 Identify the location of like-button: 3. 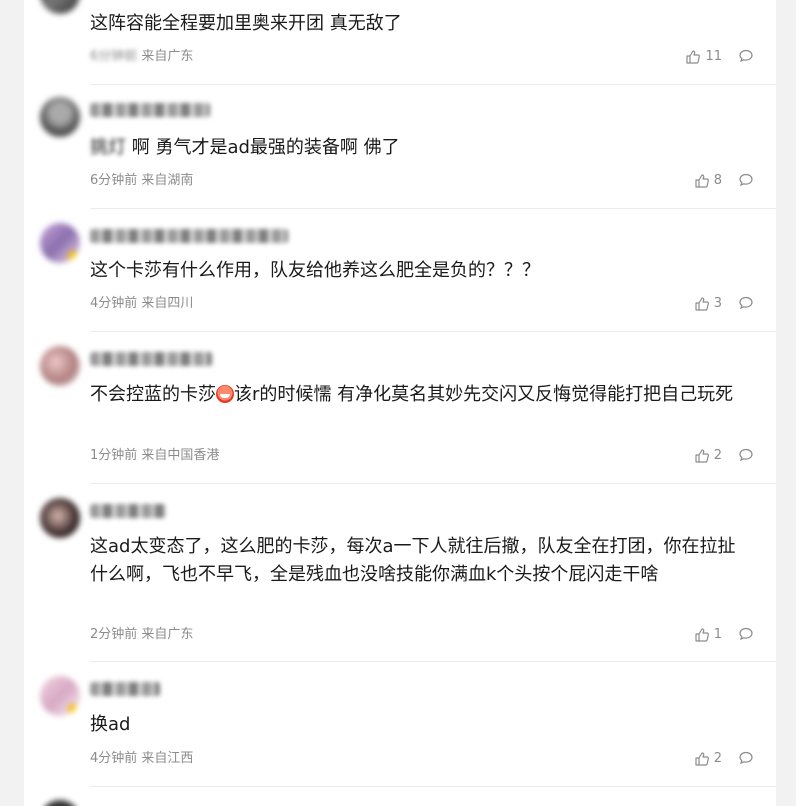
(708, 304).